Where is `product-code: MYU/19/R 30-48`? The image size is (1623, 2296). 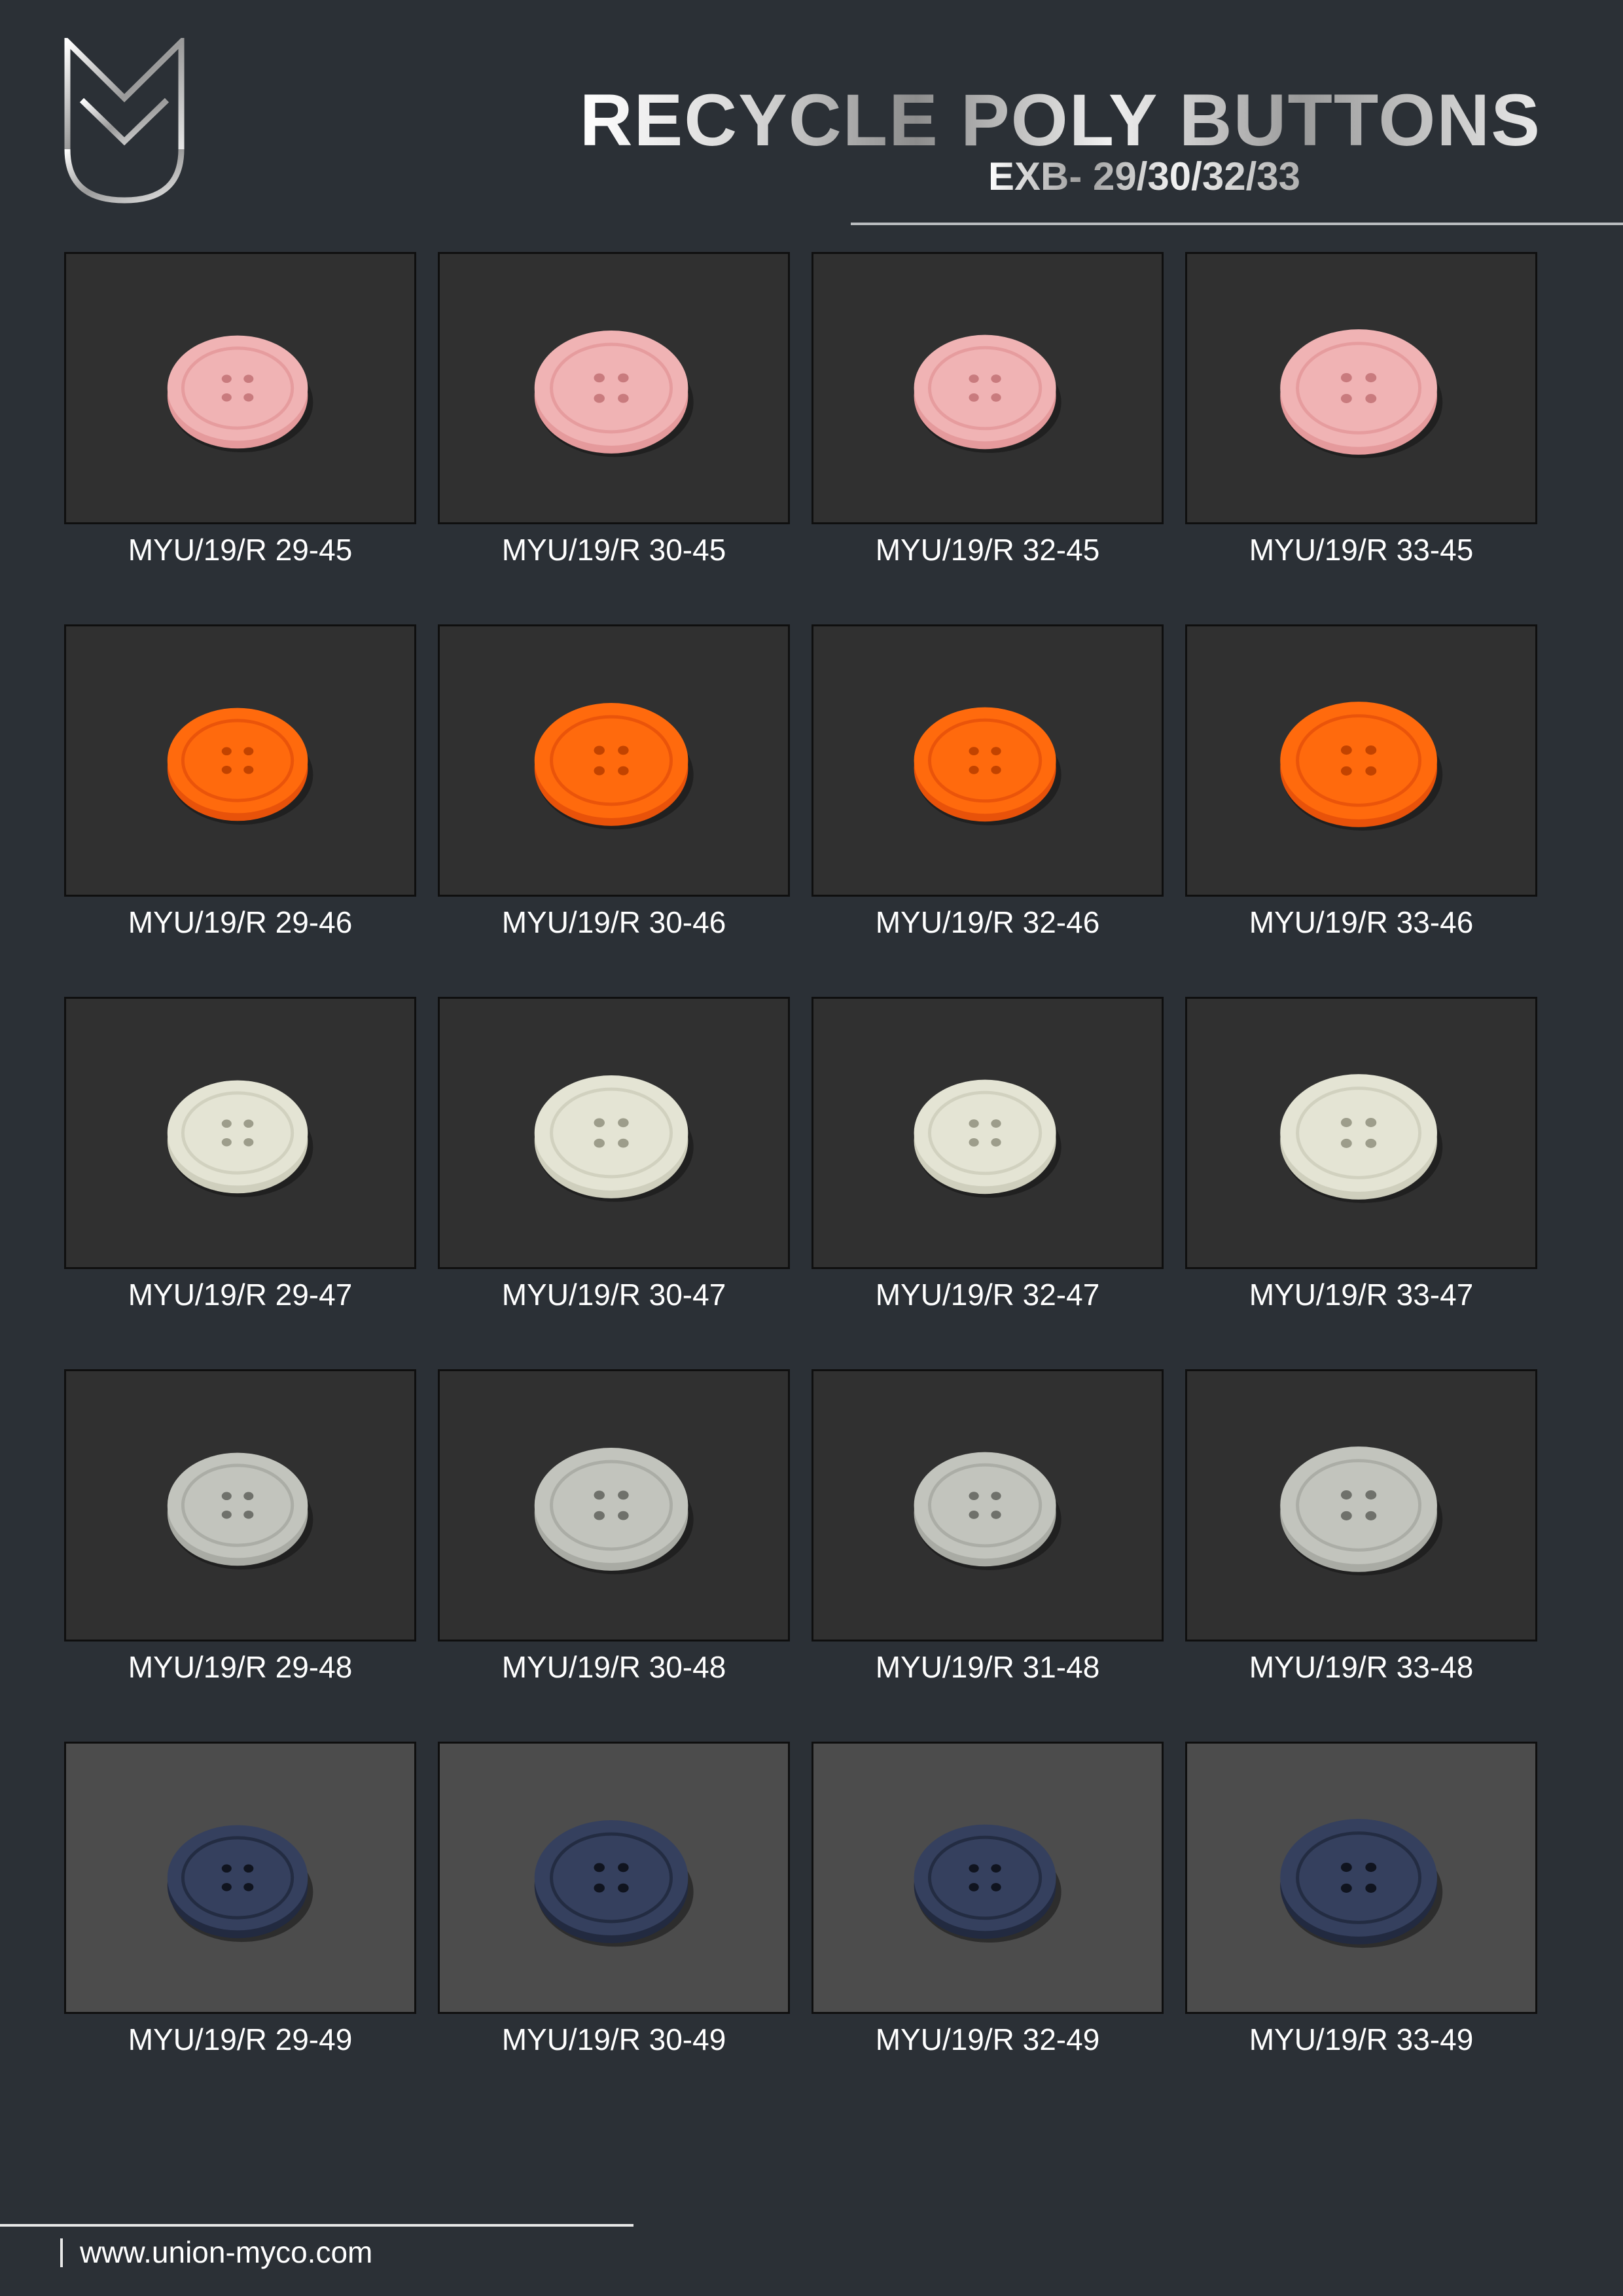
product-code: MYU/19/R 30-48 is located at coordinates (613, 1667).